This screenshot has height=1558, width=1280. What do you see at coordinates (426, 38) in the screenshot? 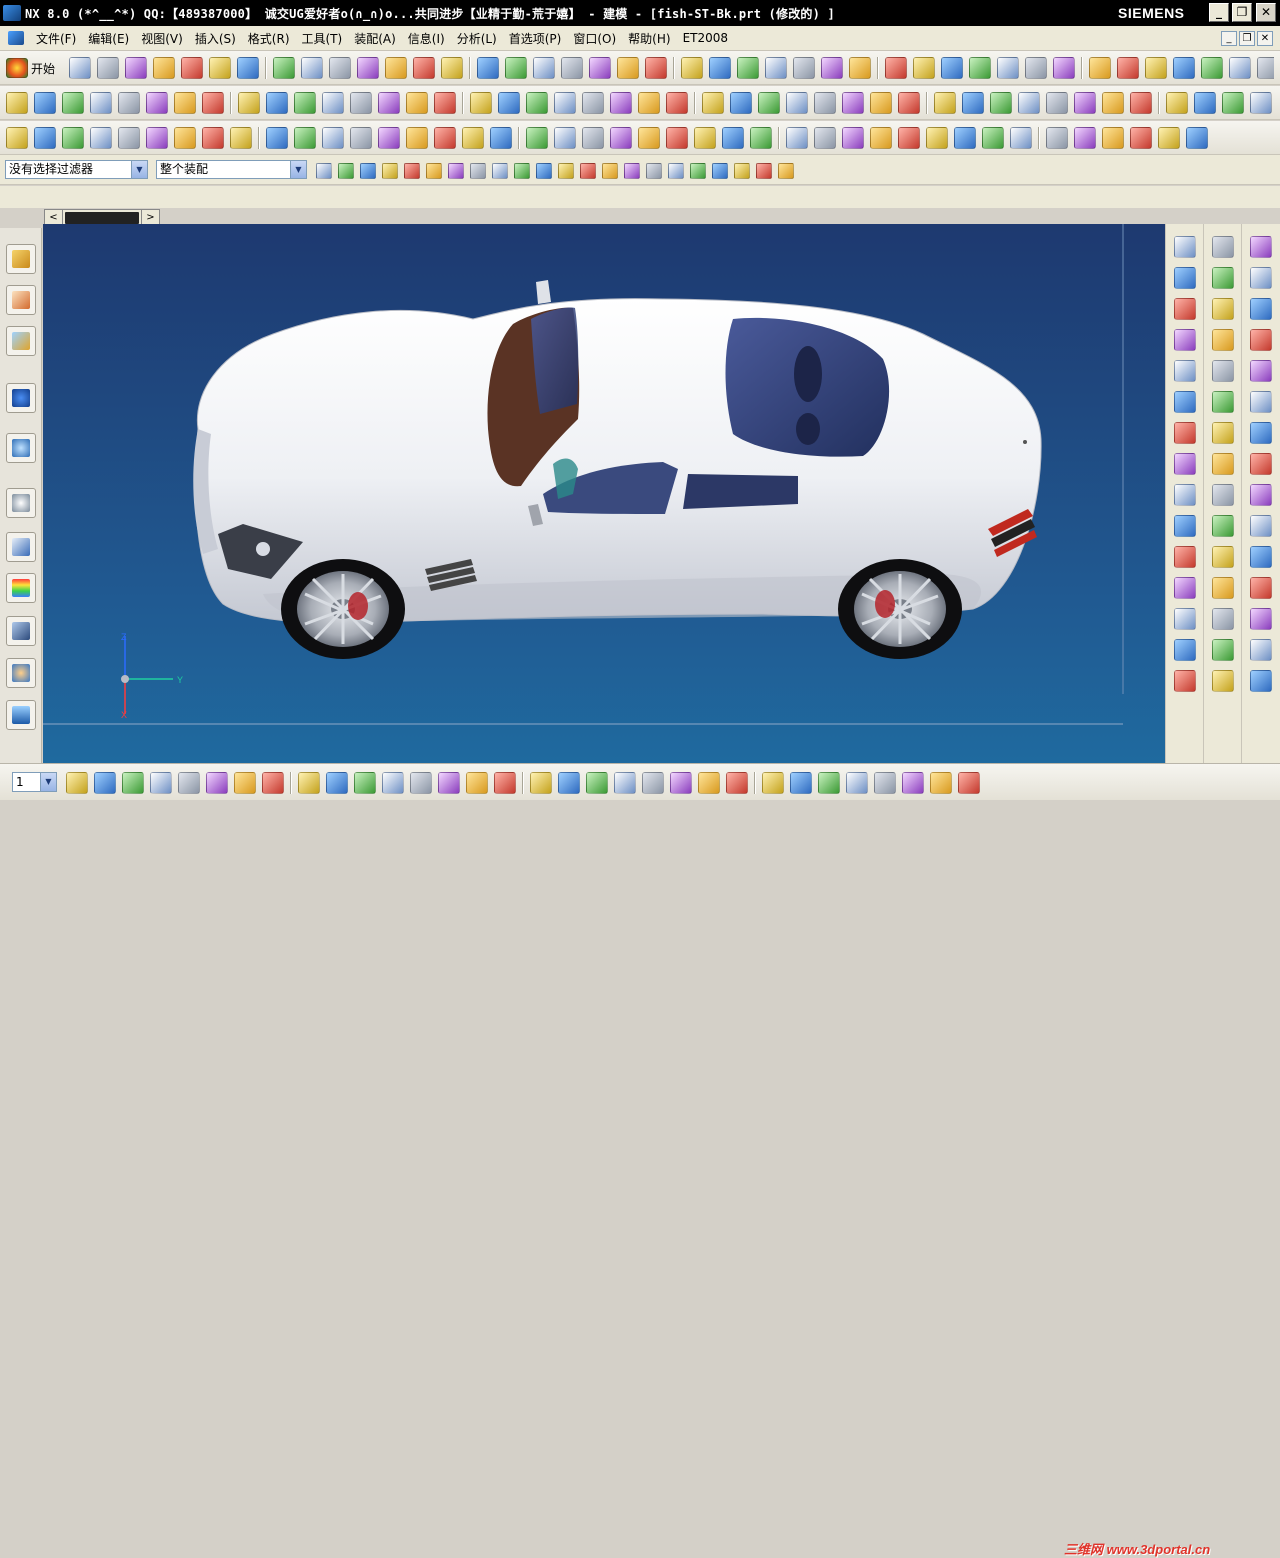
I see `menu-information: 信息(I)` at bounding box center [426, 38].